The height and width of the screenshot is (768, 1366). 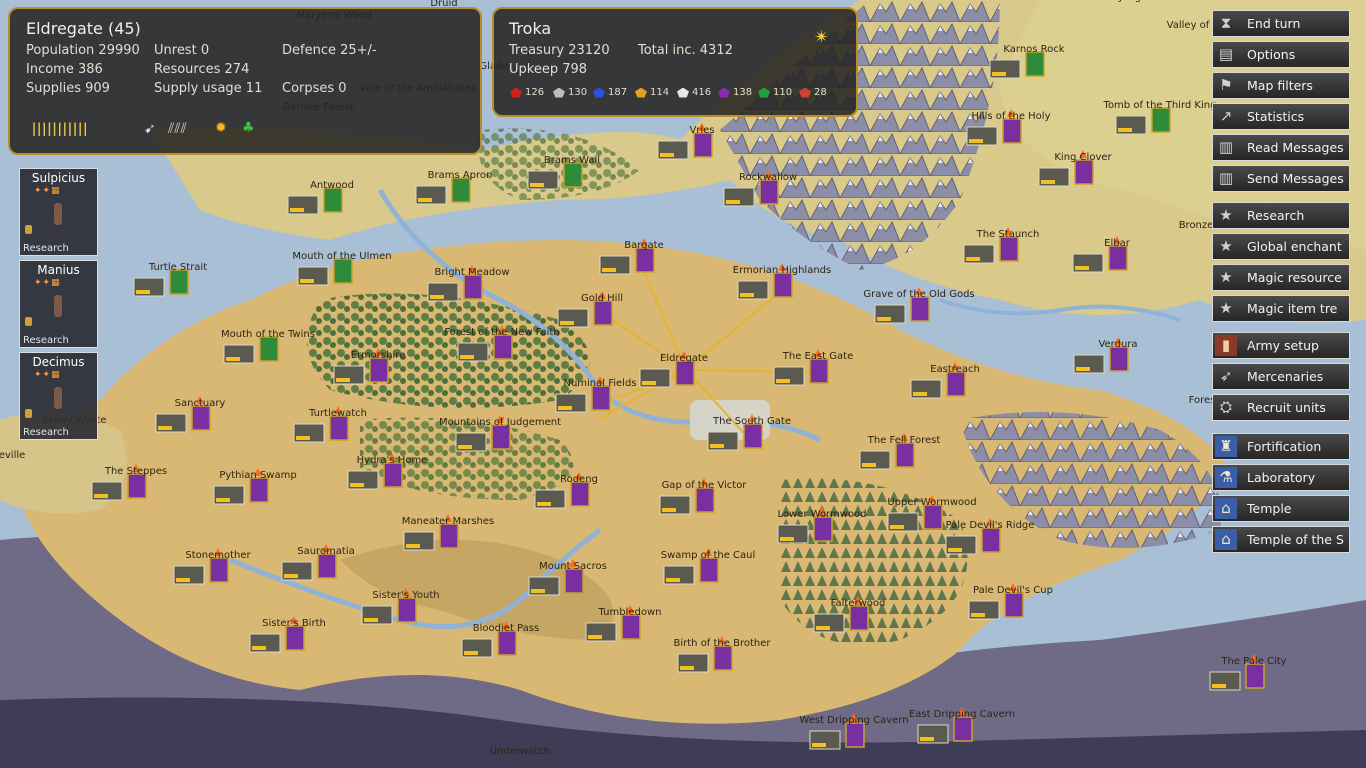 What do you see at coordinates (1100, 1) in the screenshot?
I see `province-marker: West Clissian Jungle` at bounding box center [1100, 1].